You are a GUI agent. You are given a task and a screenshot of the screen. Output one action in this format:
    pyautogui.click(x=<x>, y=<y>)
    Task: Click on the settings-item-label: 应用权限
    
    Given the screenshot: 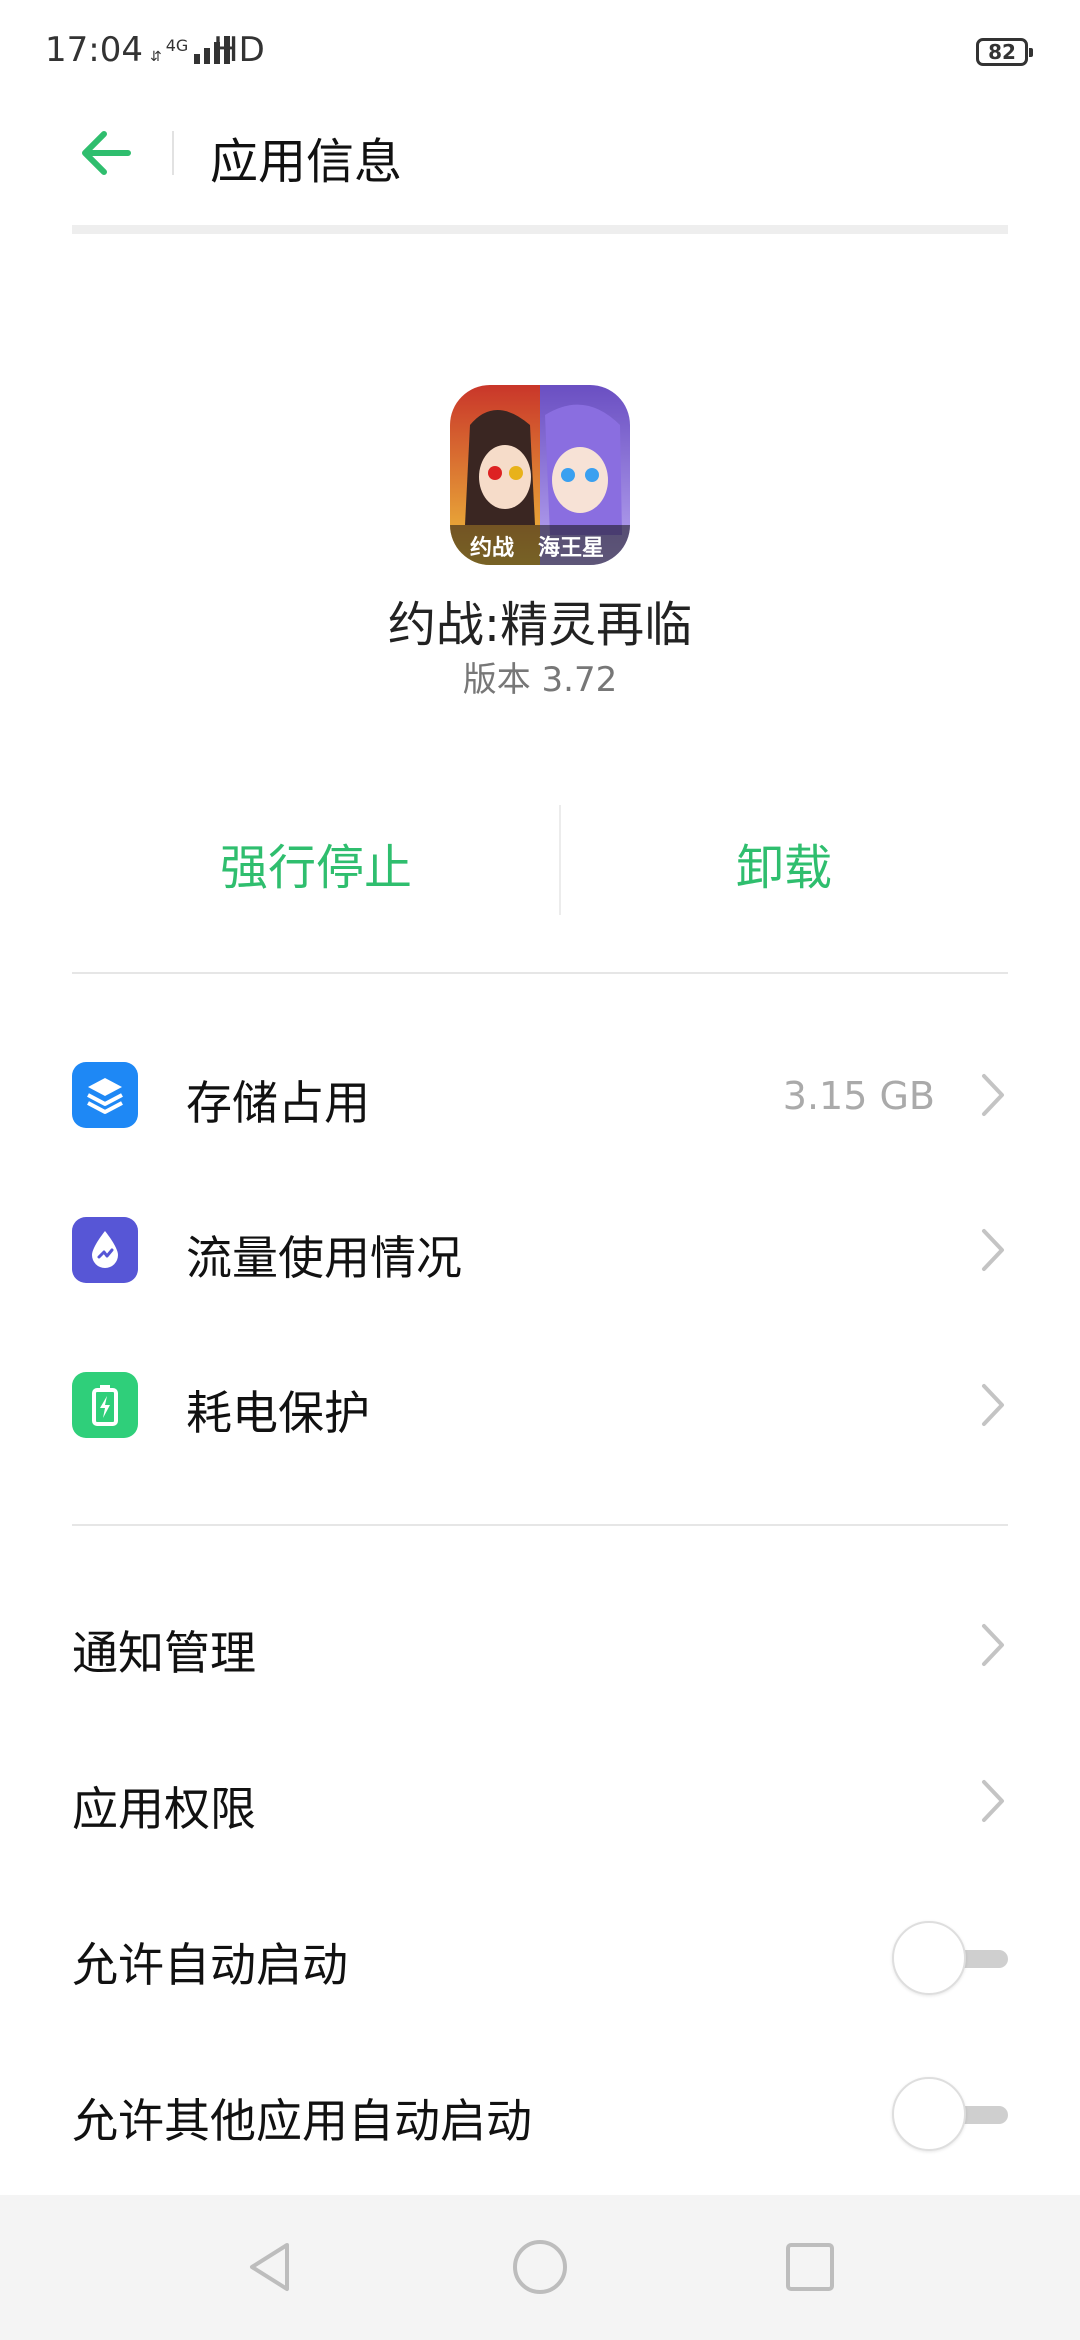 What is the action you would take?
    pyautogui.click(x=164, y=1809)
    